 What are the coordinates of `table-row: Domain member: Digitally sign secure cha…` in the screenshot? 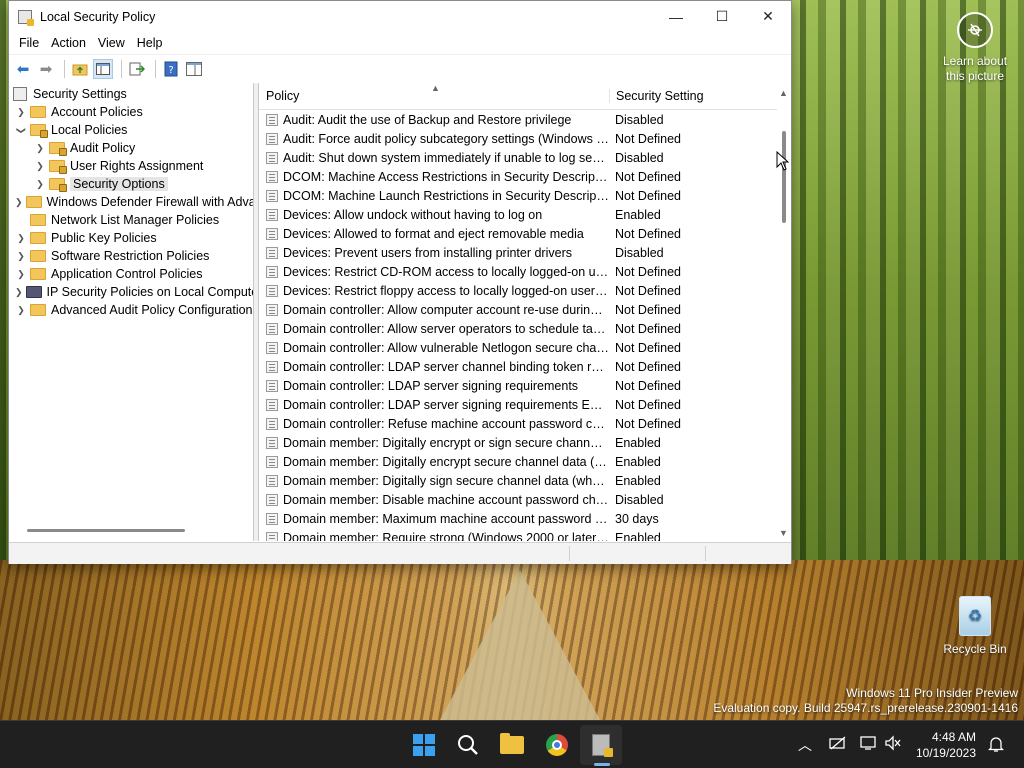 It's located at (525, 480).